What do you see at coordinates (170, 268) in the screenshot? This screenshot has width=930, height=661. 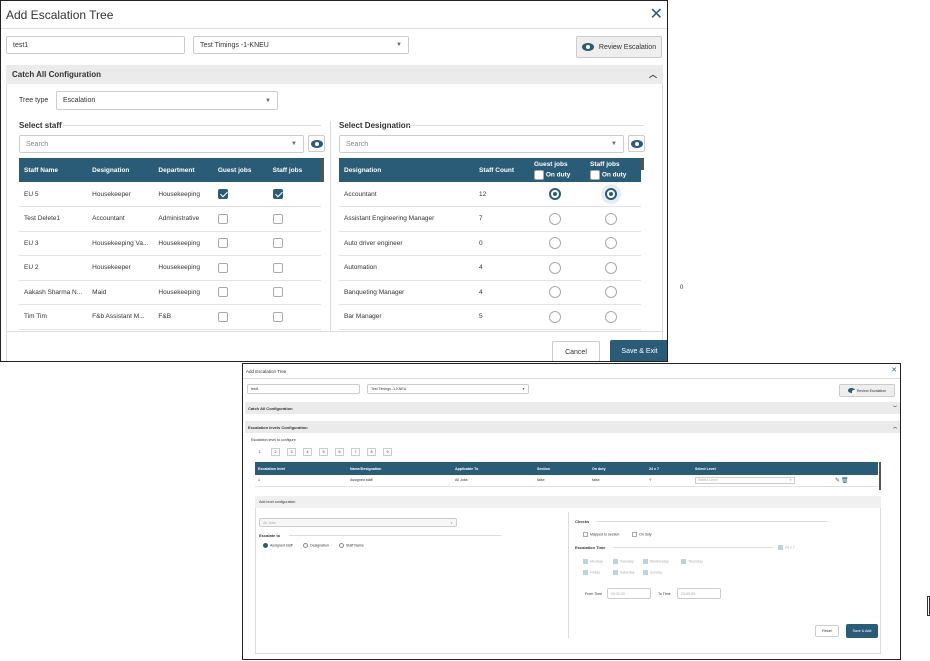 I see `table-row: EU 2 Housekeeper Housekeeping` at bounding box center [170, 268].